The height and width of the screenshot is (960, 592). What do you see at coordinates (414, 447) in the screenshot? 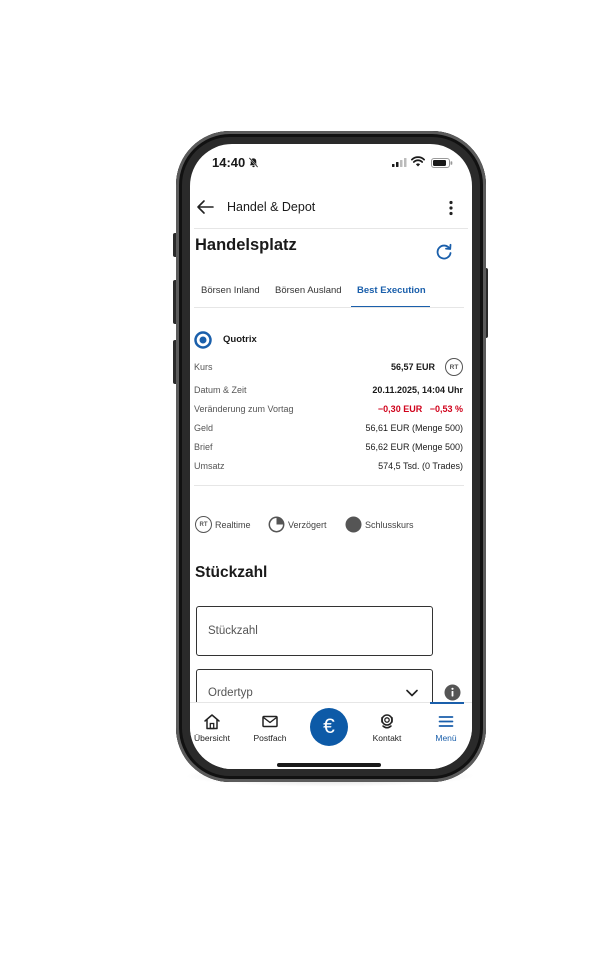
I see `quote-value: 56,62 EUR (Menge 500)` at bounding box center [414, 447].